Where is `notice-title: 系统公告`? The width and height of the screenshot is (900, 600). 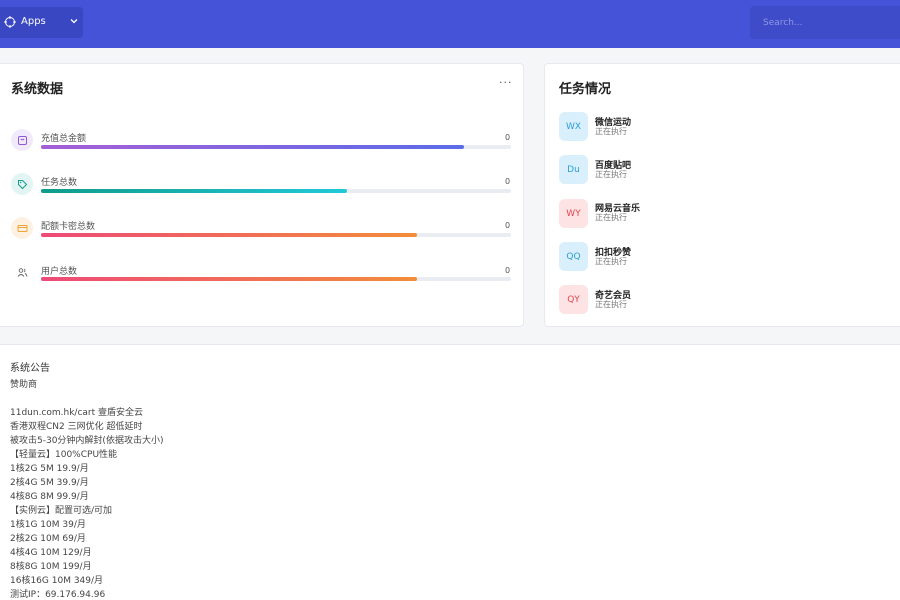
notice-title: 系统公告 is located at coordinates (30, 368).